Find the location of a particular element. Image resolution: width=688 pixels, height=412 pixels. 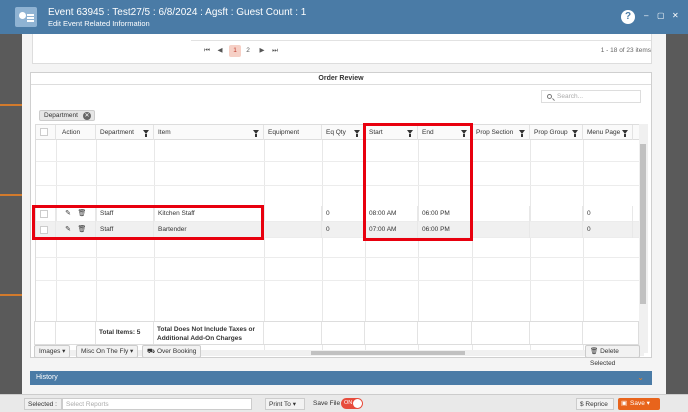

select-all-checkbox is located at coordinates (44, 132).